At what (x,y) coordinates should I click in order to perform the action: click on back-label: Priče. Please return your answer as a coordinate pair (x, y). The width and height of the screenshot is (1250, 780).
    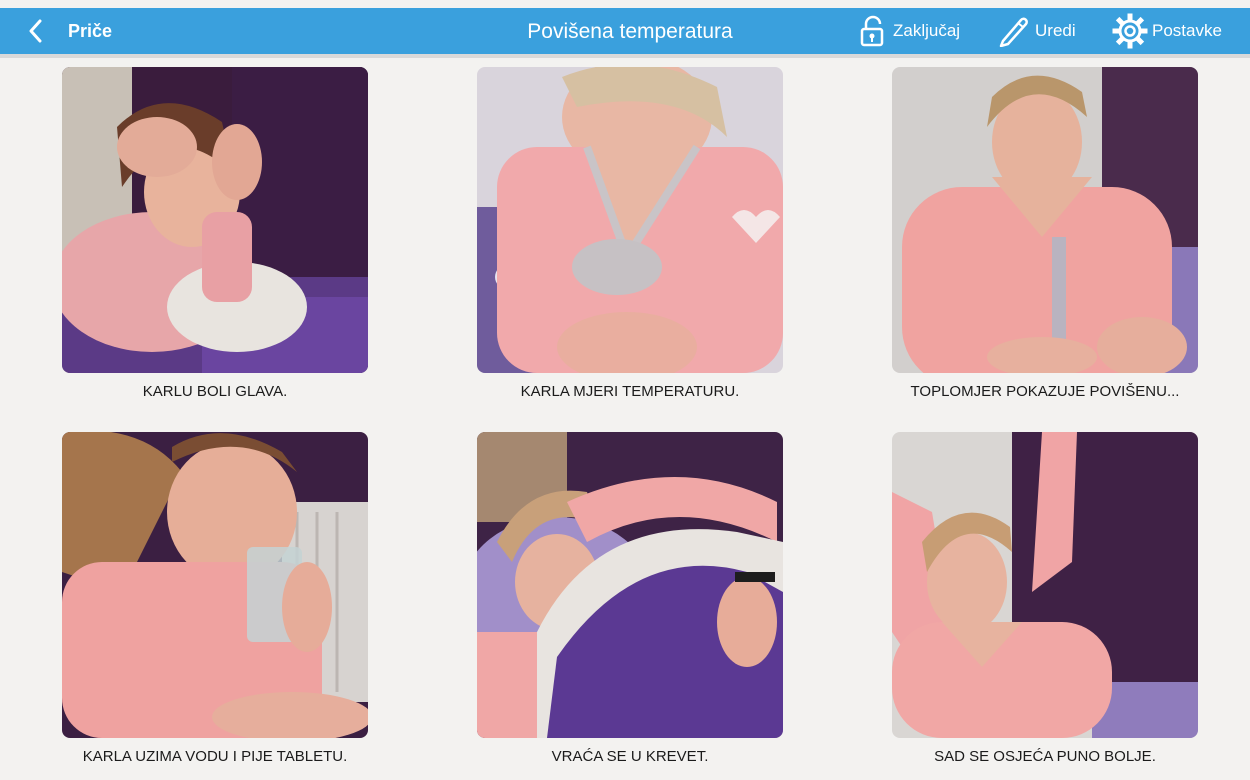
    Looking at the image, I should click on (90, 30).